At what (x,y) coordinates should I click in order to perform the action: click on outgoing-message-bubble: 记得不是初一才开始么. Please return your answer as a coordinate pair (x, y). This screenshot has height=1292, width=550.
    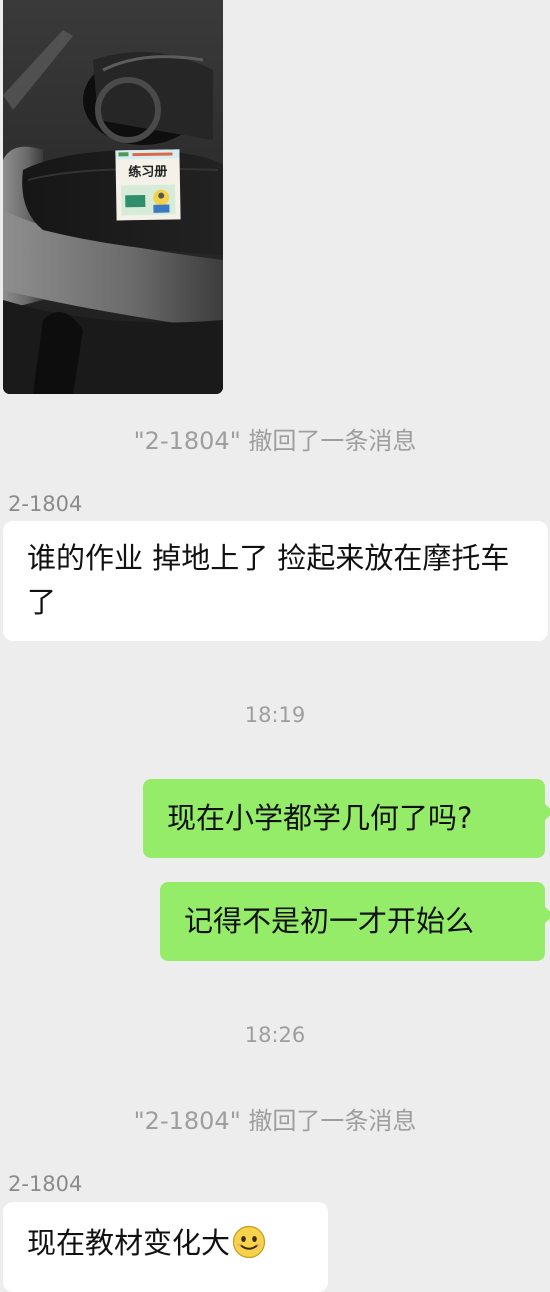
    Looking at the image, I should click on (355, 921).